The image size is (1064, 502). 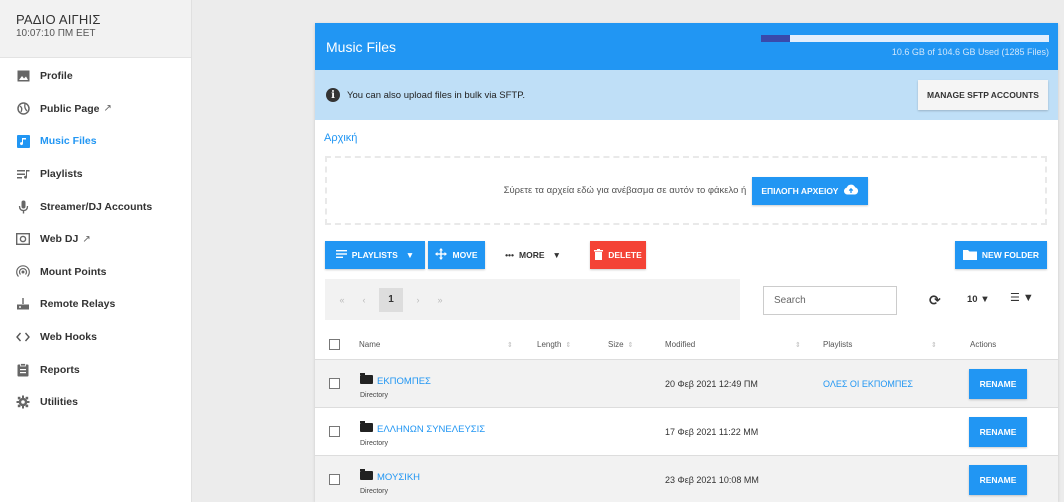 What do you see at coordinates (830, 300) in the screenshot?
I see `search-input` at bounding box center [830, 300].